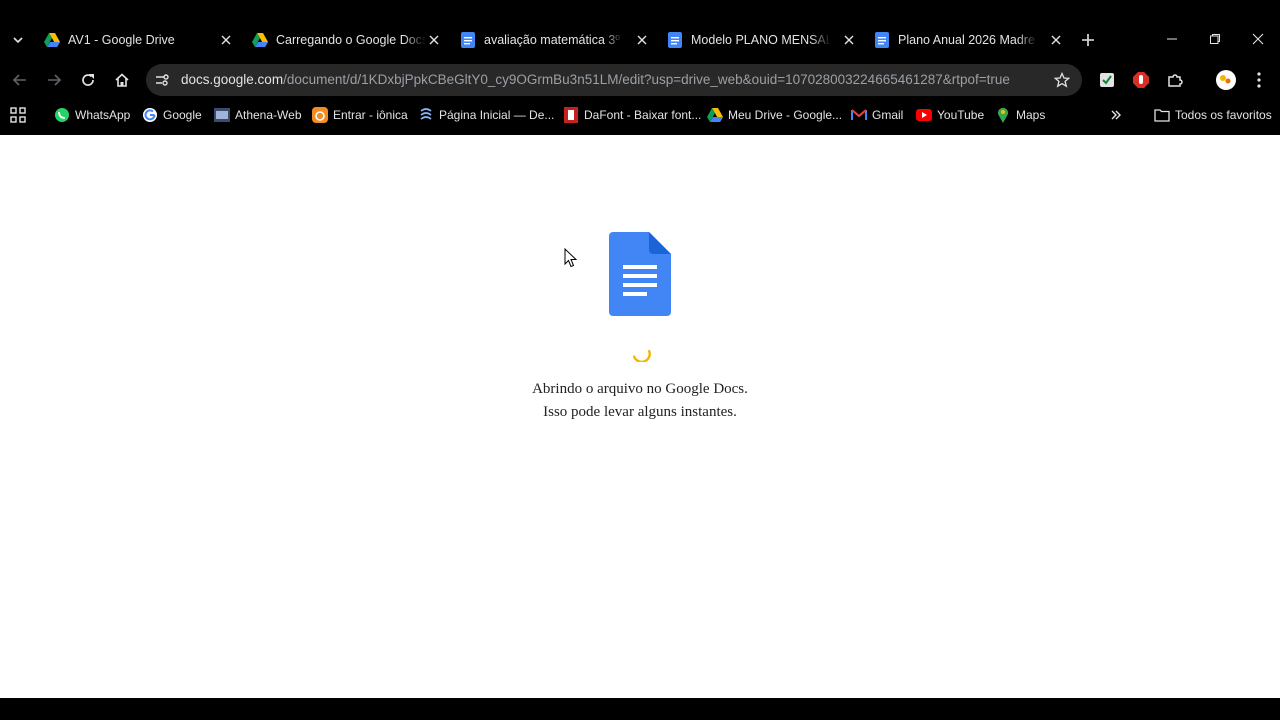 Image resolution: width=1280 pixels, height=720 pixels. What do you see at coordinates (320, 115) in the screenshot?
I see `ionica-icon` at bounding box center [320, 115].